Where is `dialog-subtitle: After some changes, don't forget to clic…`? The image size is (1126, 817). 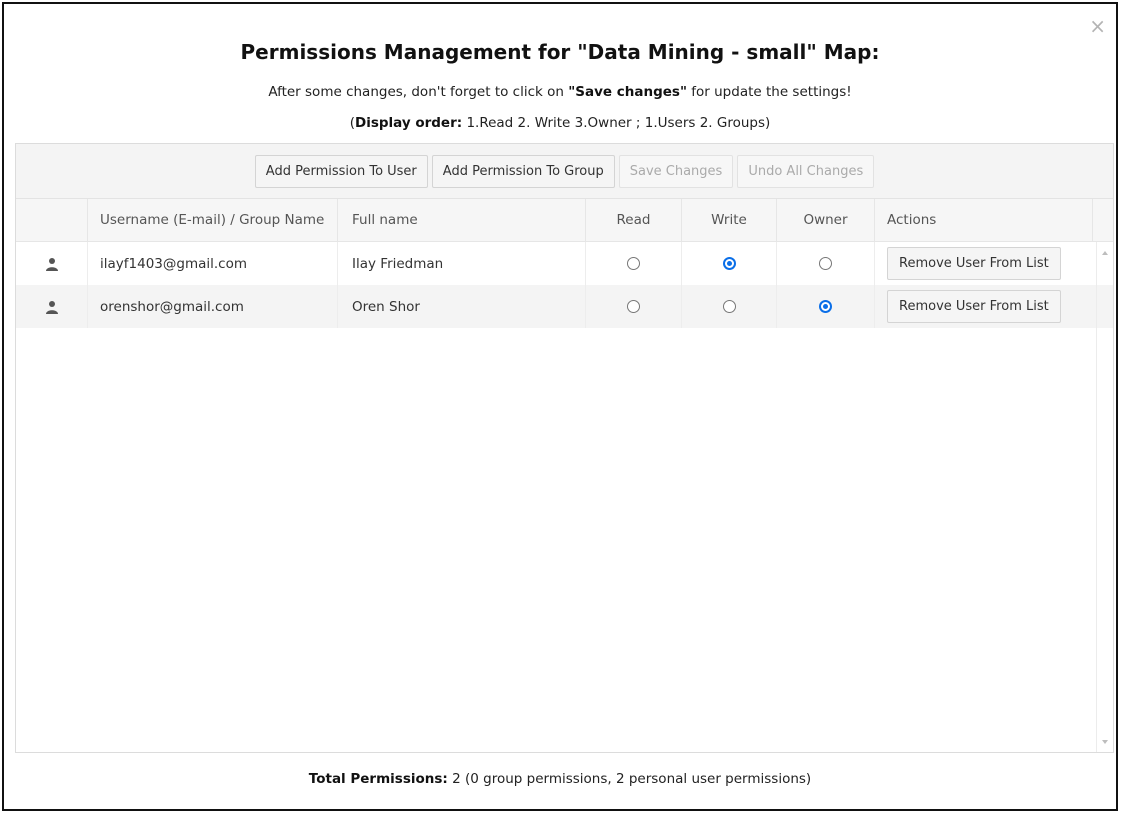 dialog-subtitle: After some changes, don't forget to clic… is located at coordinates (560, 92).